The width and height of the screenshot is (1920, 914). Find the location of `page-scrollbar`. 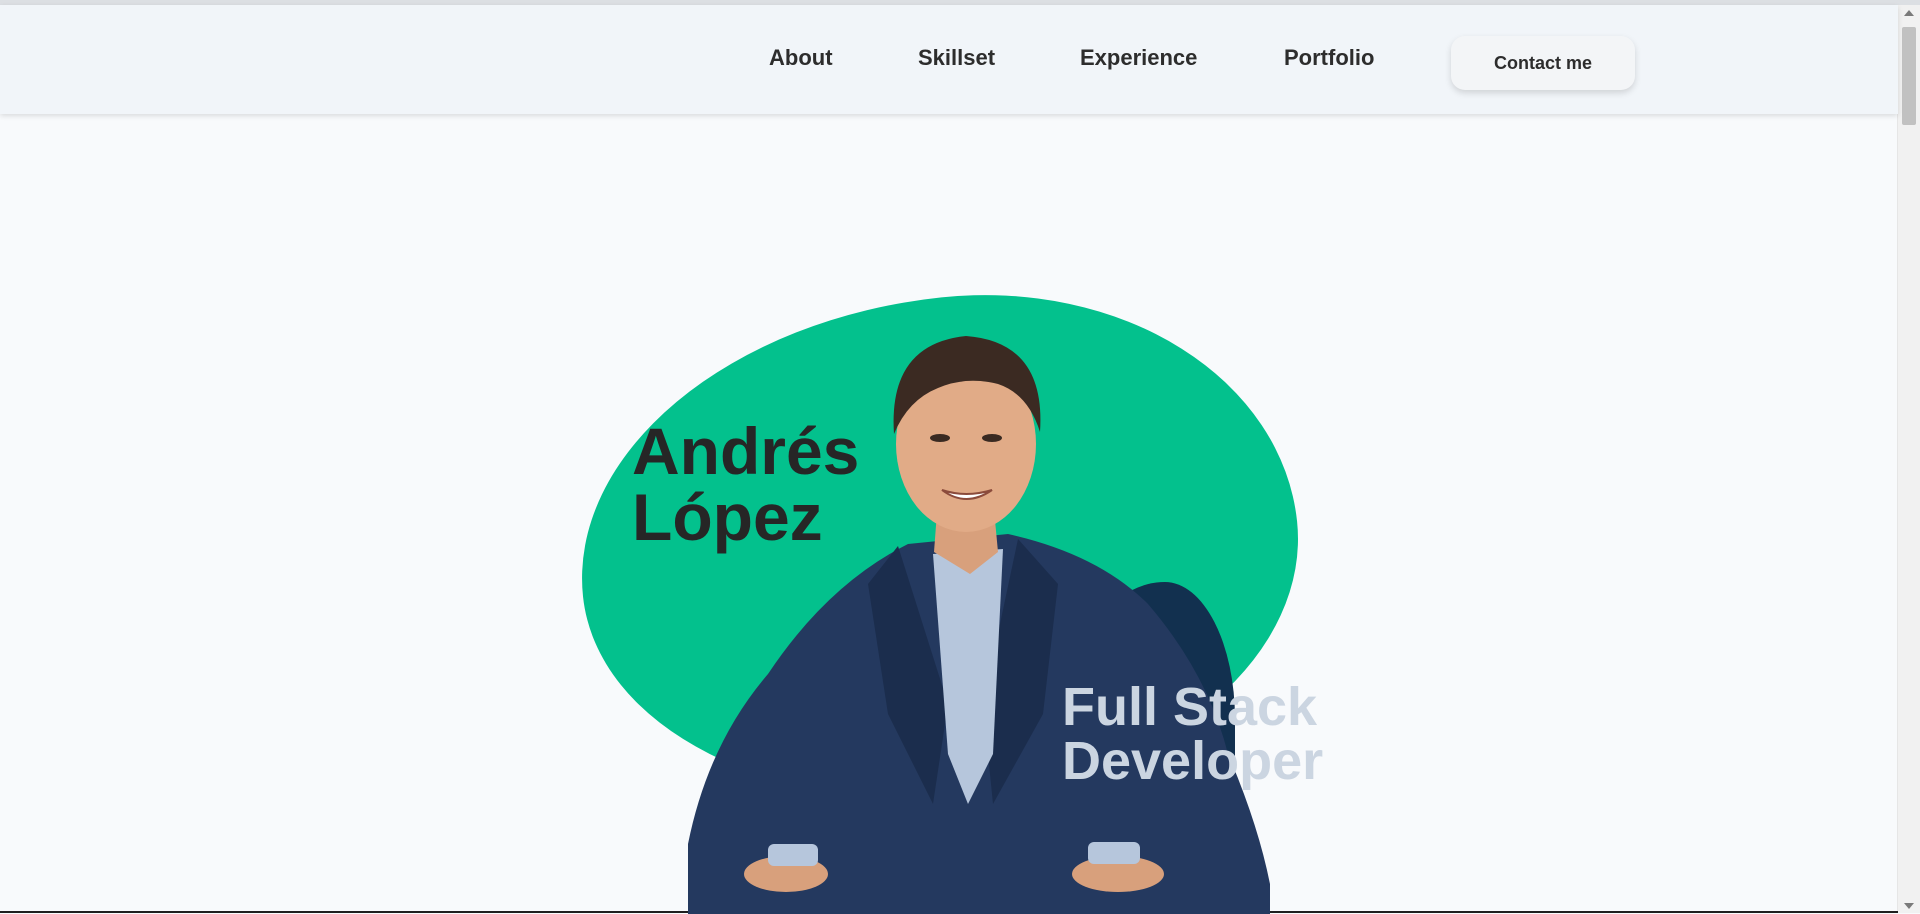

page-scrollbar is located at coordinates (1908, 459).